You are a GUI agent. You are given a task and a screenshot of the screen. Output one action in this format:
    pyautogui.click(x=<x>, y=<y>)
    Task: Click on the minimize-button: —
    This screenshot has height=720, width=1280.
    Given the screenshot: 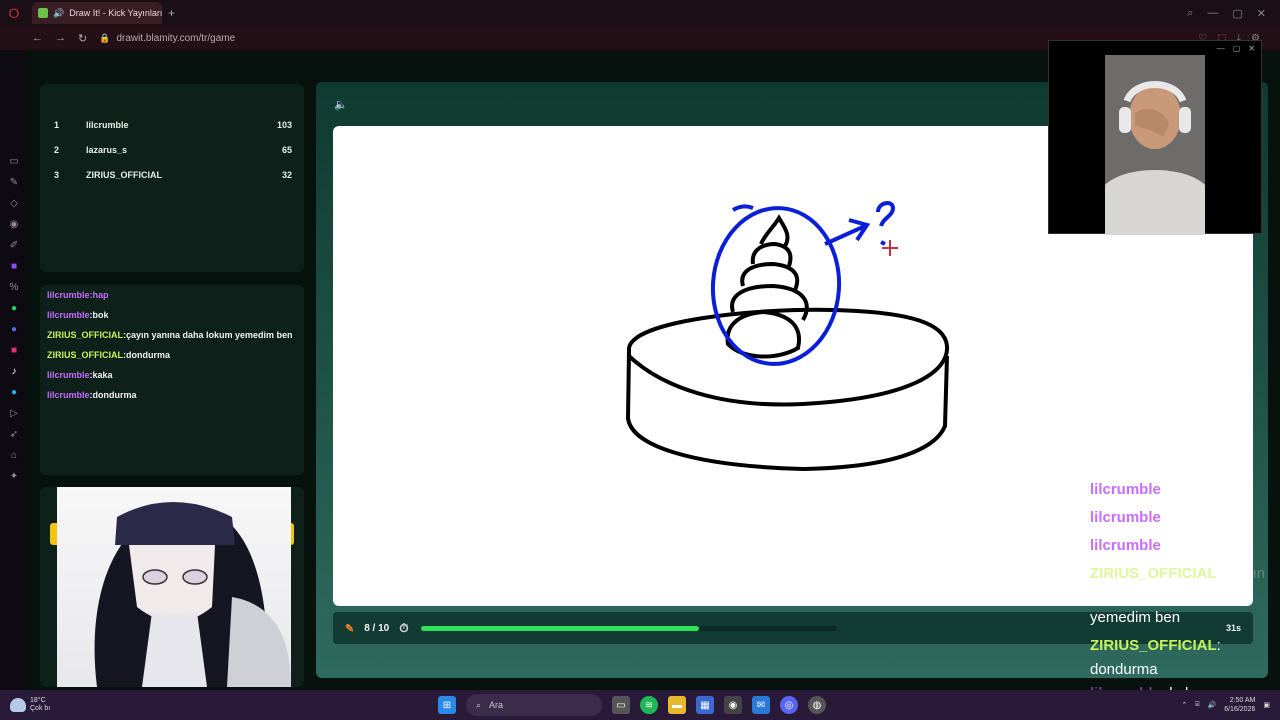 What is the action you would take?
    pyautogui.click(x=1212, y=13)
    